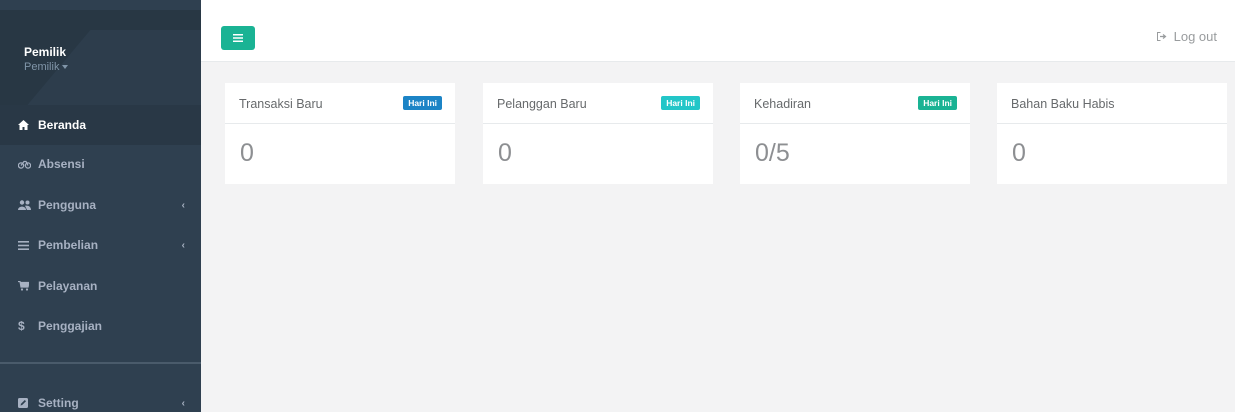 This screenshot has height=412, width=1235. Describe the element at coordinates (42, 67) in the screenshot. I see `profile-role-label: Pemilik` at that location.